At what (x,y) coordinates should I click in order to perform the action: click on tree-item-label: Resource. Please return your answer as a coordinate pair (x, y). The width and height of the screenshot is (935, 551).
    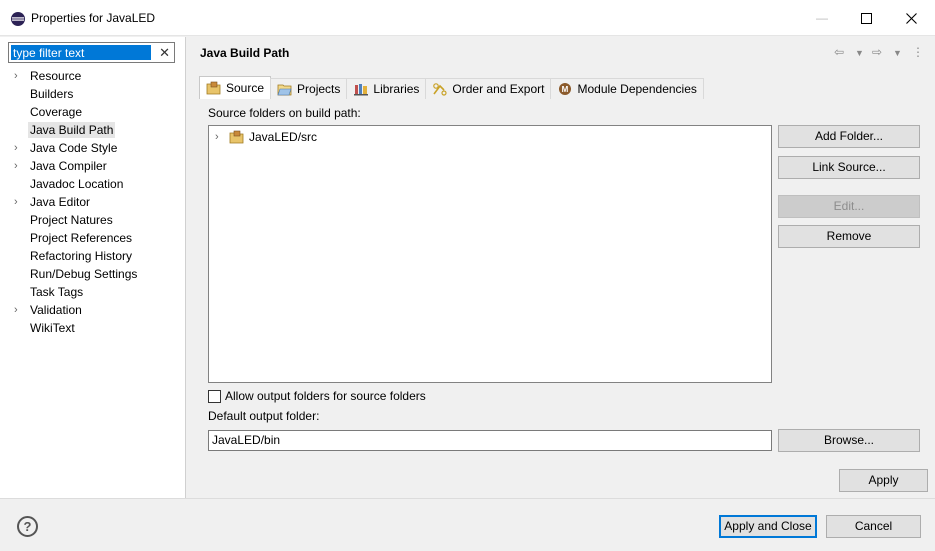
    Looking at the image, I should click on (56, 76).